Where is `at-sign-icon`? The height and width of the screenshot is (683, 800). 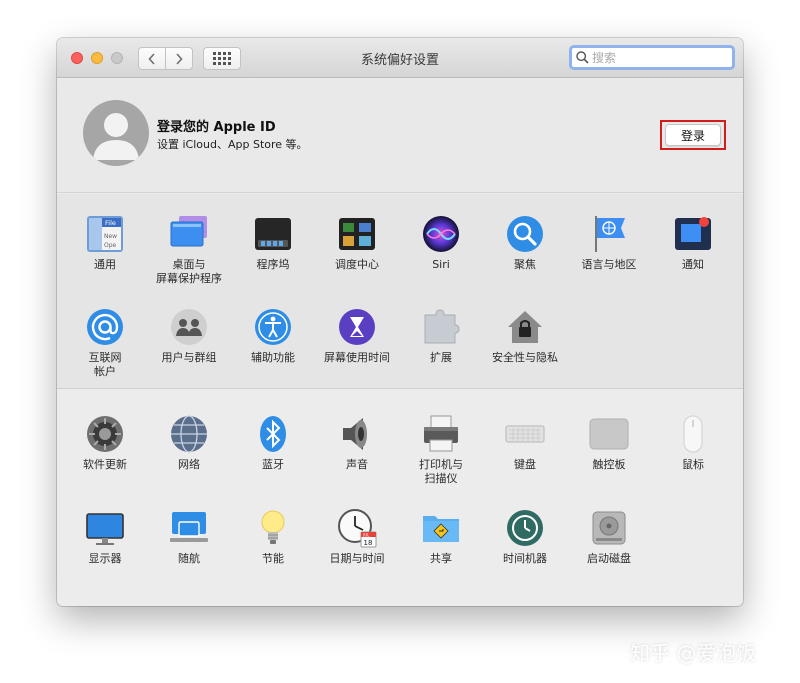
at-sign-icon is located at coordinates (105, 327).